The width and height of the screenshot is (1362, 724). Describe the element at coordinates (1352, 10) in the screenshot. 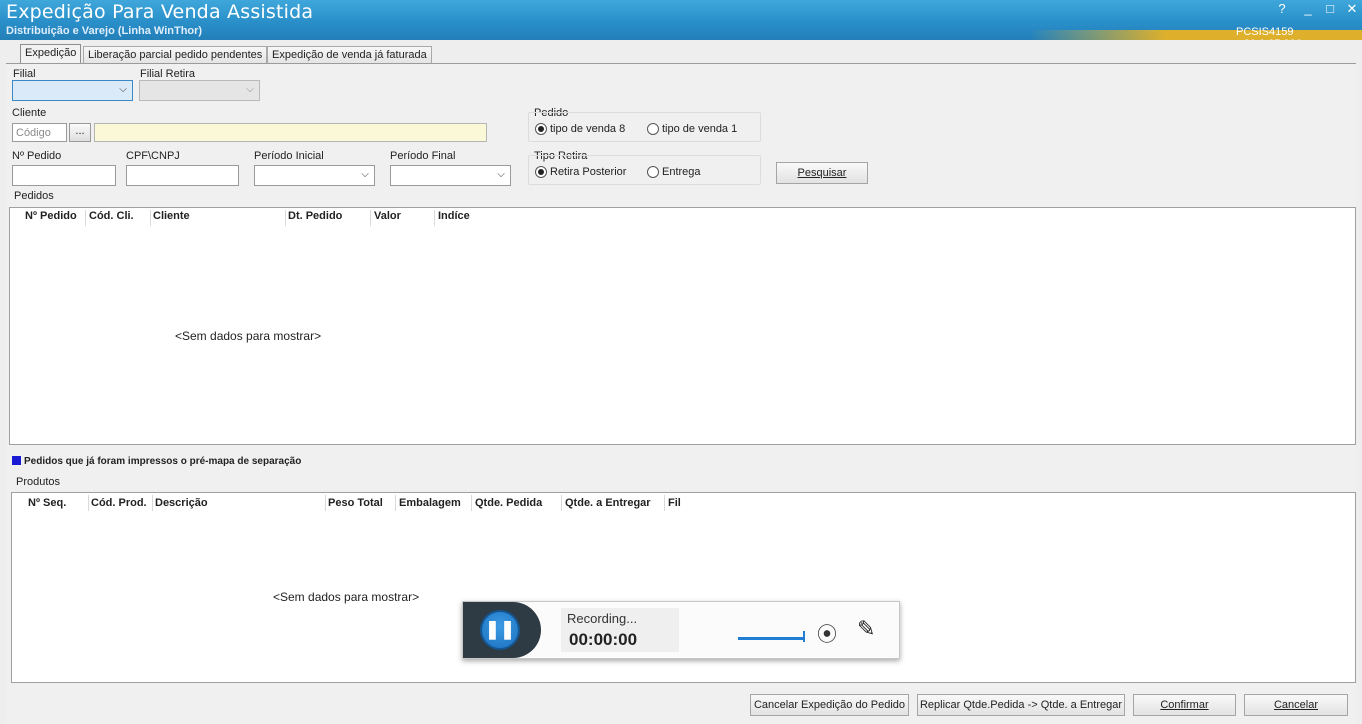

I see `close-button: ✕` at that location.